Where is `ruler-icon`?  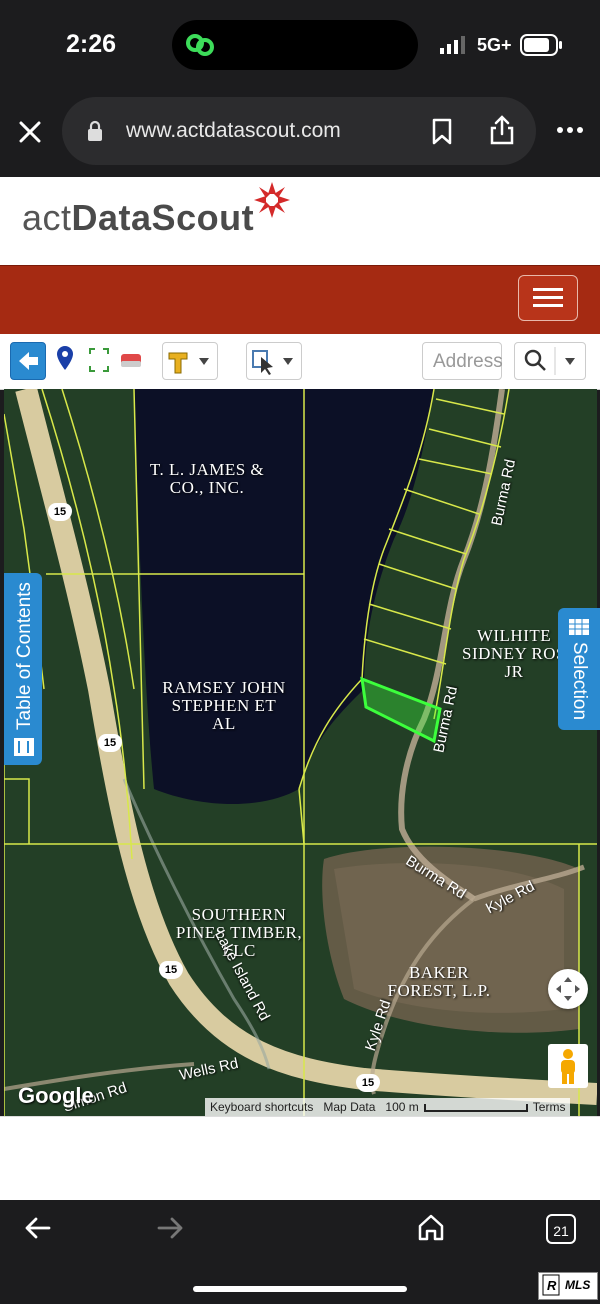
ruler-icon is located at coordinates (188, 363).